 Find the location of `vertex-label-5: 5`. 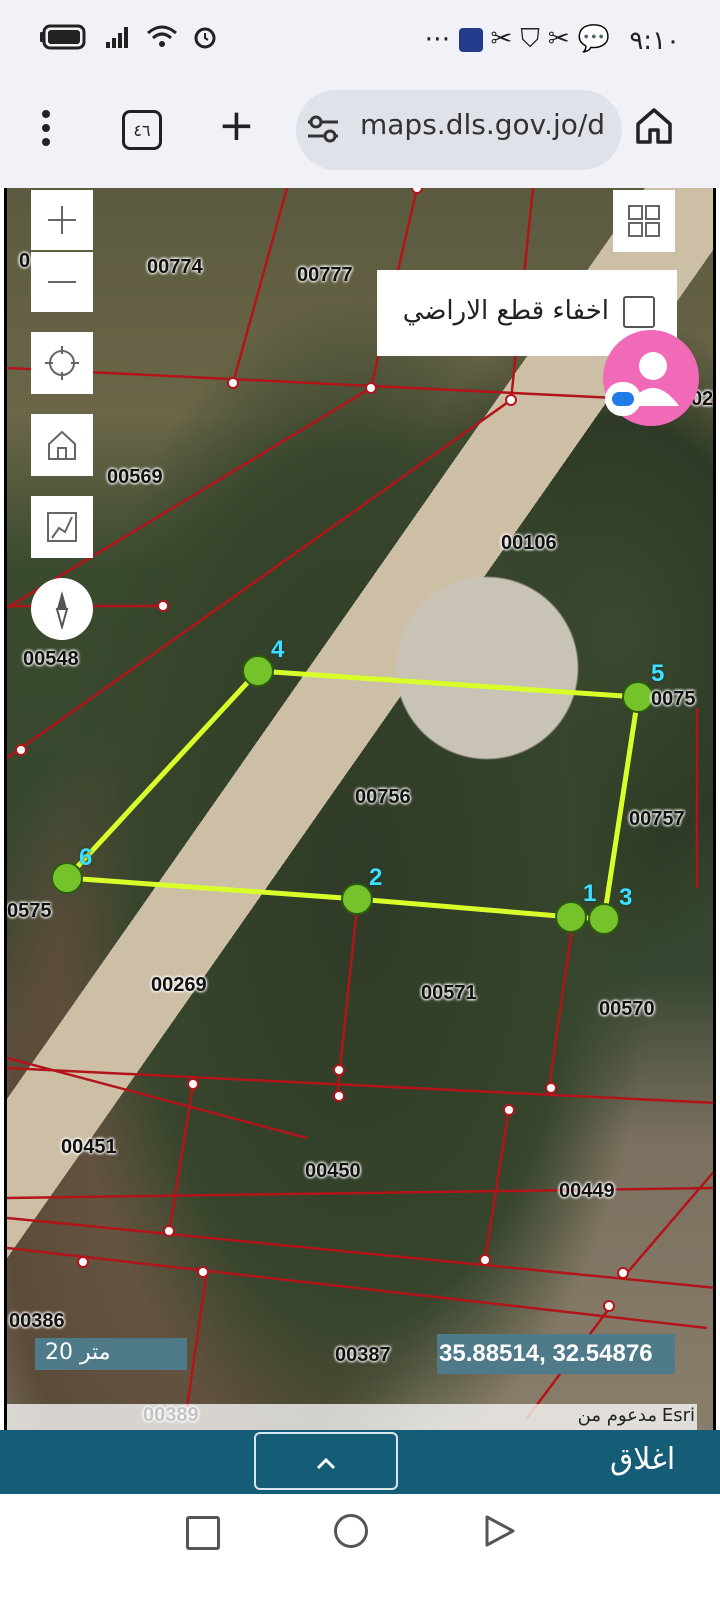

vertex-label-5: 5 is located at coordinates (658, 673).